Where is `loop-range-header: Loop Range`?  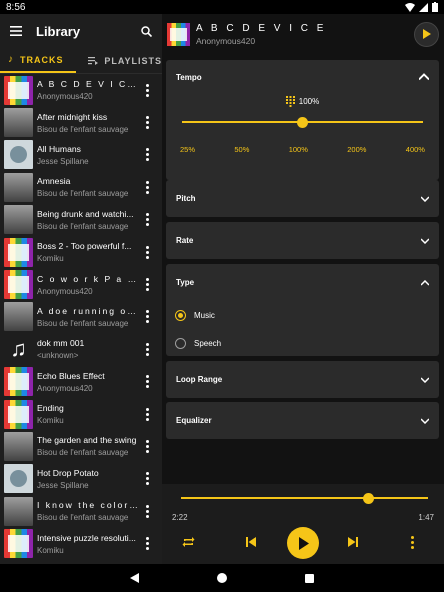
loop-range-header: Loop Range is located at coordinates (302, 379).